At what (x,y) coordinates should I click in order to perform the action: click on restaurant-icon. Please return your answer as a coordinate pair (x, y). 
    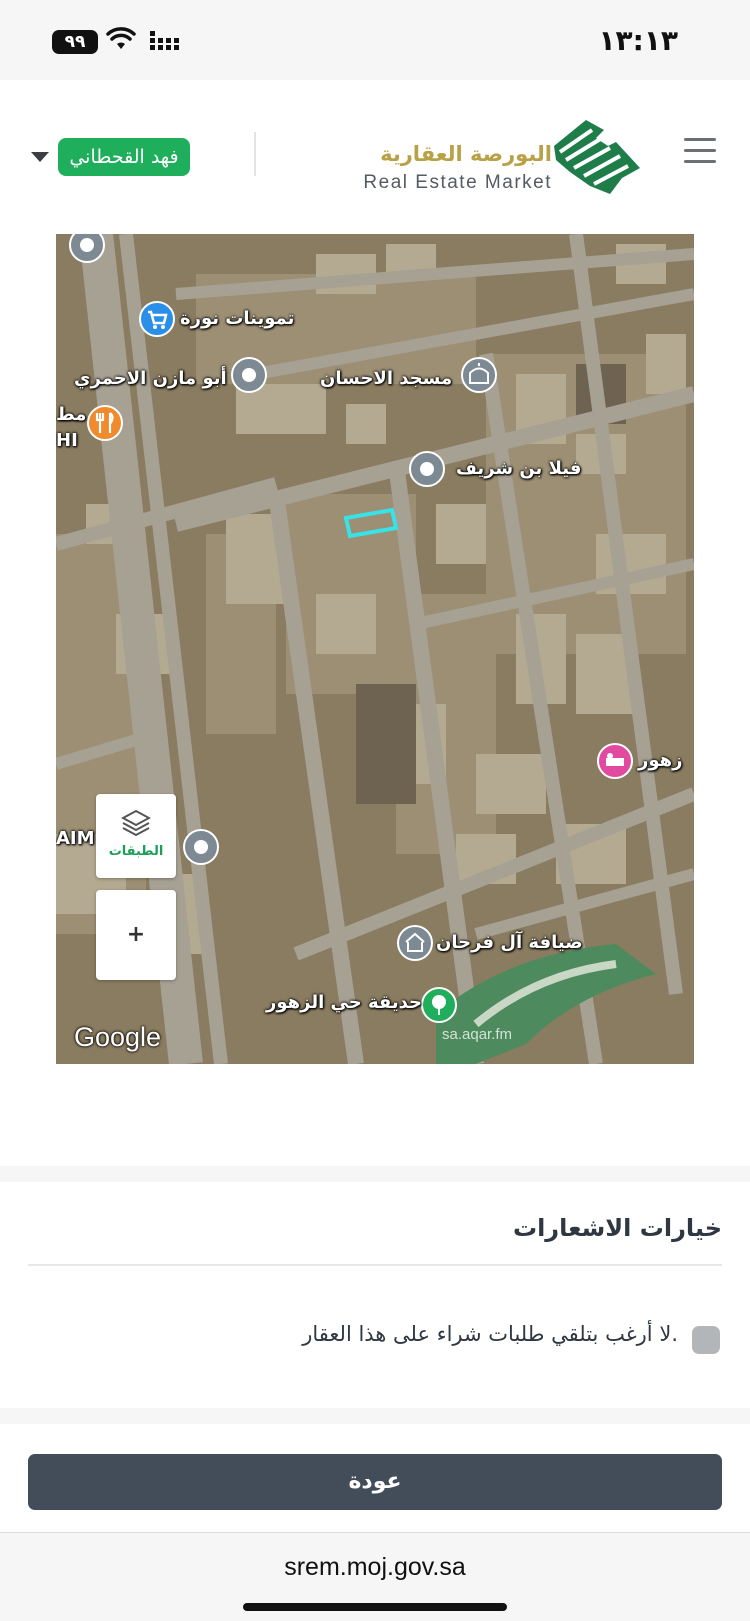
    Looking at the image, I should click on (105, 423).